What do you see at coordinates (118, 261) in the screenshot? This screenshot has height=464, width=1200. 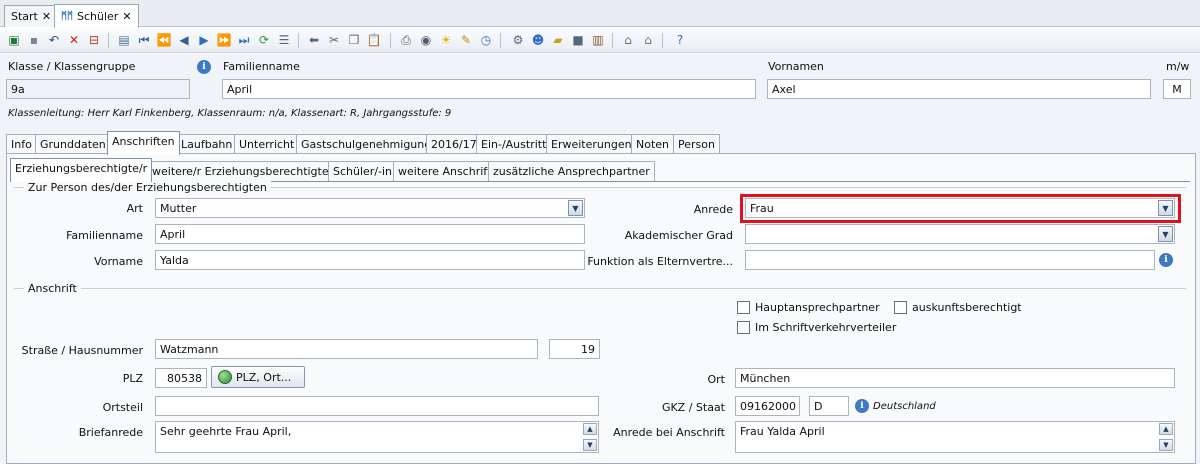 I see `vorname-label: Vorname` at bounding box center [118, 261].